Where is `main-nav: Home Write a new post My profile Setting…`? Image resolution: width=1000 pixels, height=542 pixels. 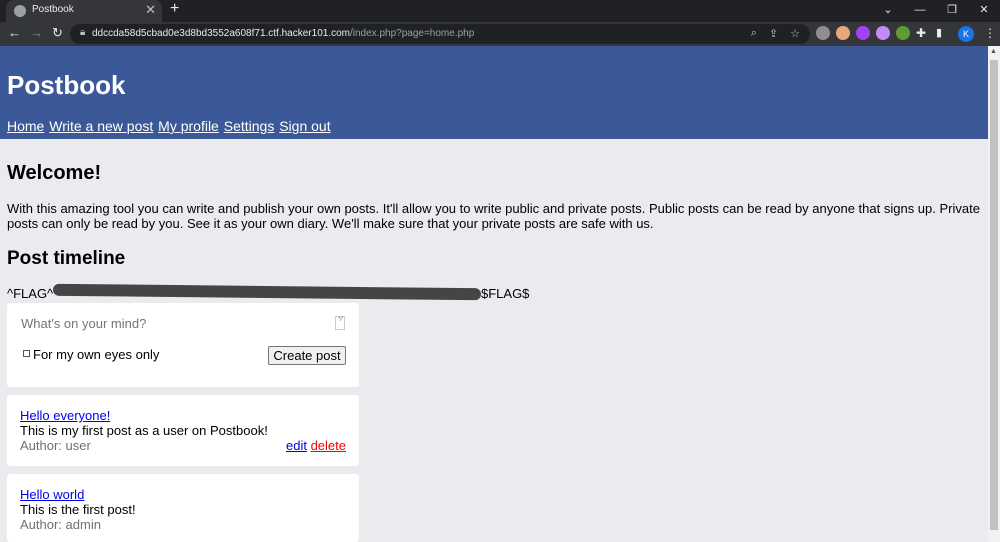
main-nav: Home Write a new post My profile Setting… is located at coordinates (169, 126).